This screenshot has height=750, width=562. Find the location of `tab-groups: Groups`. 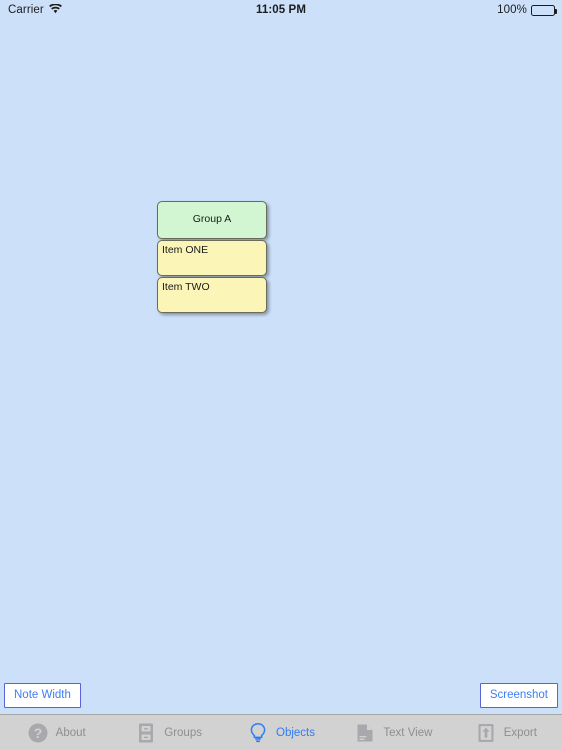

tab-groups: Groups is located at coordinates (168, 732).